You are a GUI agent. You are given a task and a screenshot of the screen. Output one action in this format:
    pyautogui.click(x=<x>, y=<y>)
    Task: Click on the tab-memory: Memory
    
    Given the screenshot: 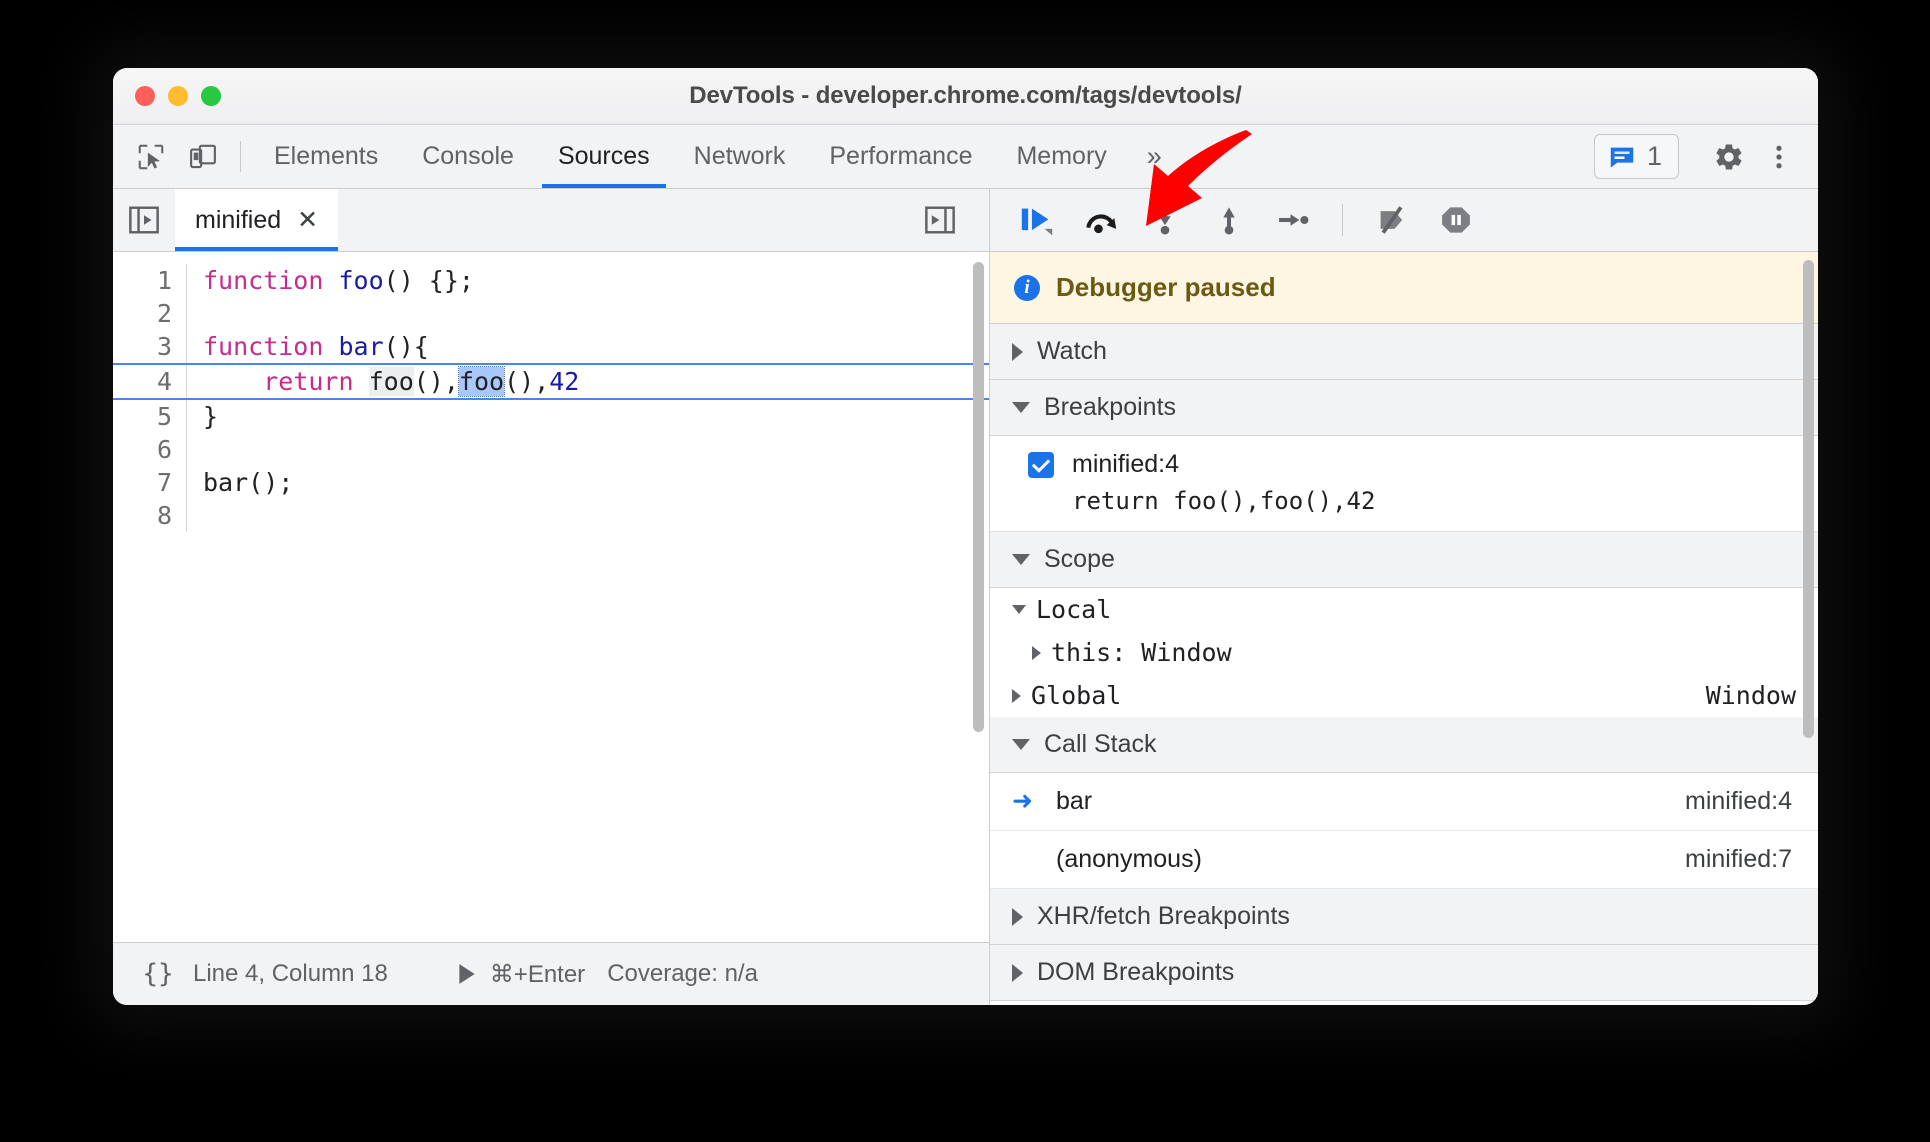 What is the action you would take?
    pyautogui.click(x=1061, y=156)
    